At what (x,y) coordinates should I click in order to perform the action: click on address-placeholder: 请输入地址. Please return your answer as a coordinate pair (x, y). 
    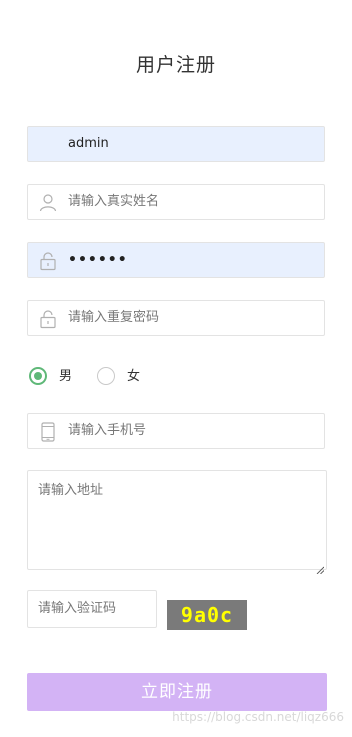
    Looking at the image, I should click on (71, 490).